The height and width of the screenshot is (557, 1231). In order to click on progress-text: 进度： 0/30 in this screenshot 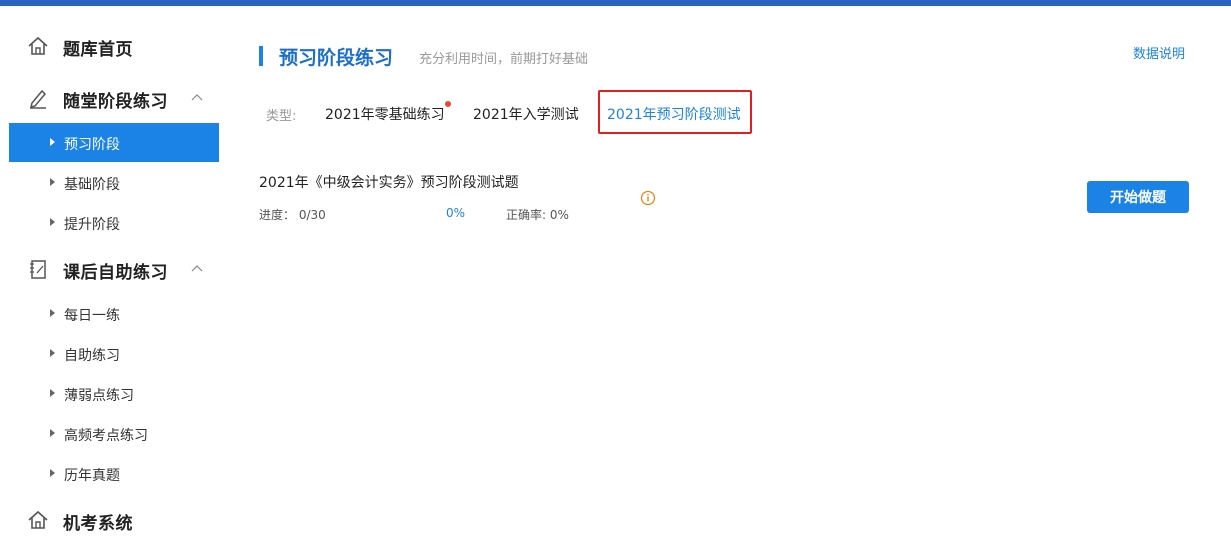, I will do `click(292, 215)`.